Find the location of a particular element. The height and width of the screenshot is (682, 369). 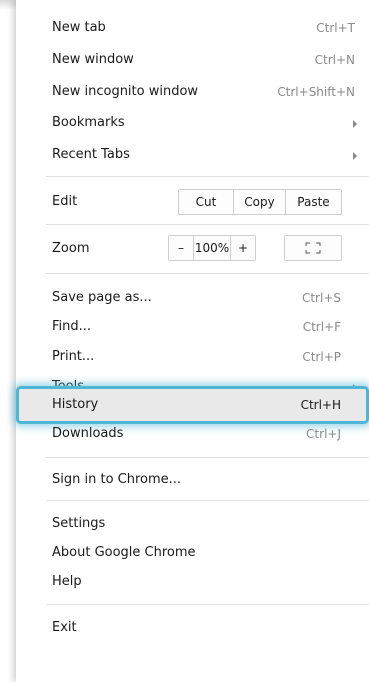

save-page-shortcut: Ctrl+S is located at coordinates (321, 298).